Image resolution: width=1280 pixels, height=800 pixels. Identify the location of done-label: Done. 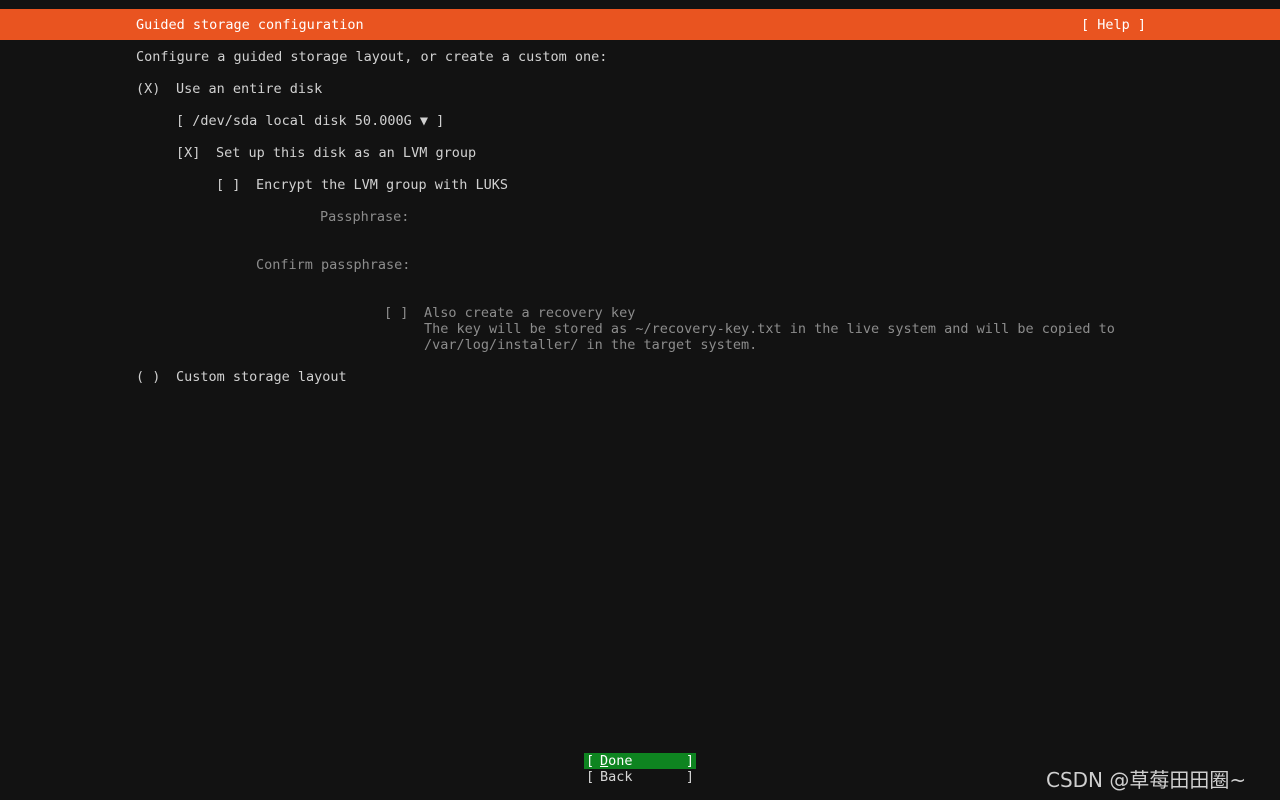
(616, 761).